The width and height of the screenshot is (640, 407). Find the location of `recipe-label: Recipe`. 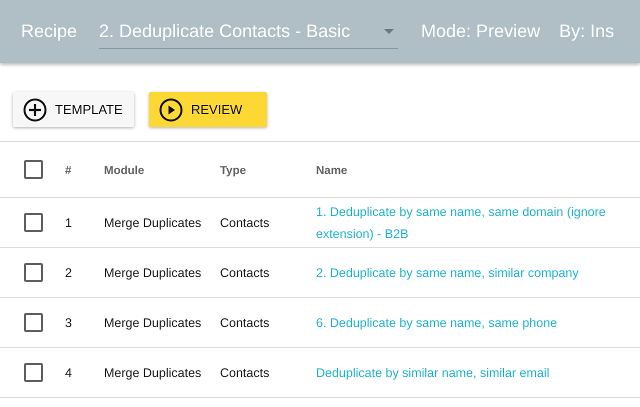

recipe-label: Recipe is located at coordinates (49, 31).